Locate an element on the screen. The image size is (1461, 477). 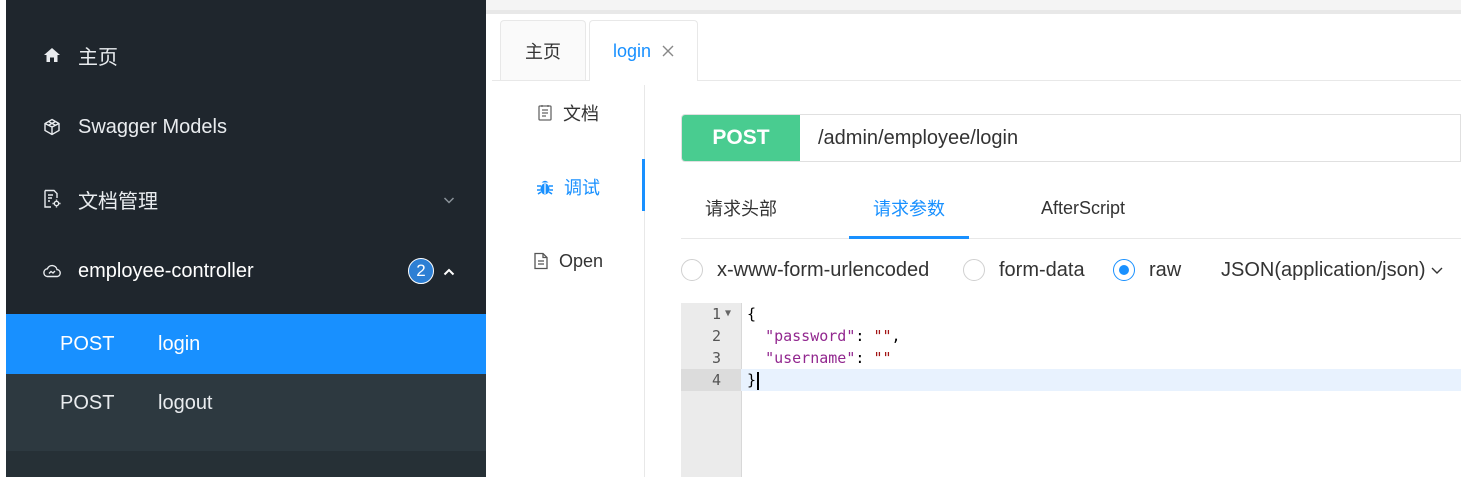
content-type-select: JSON(application/json) is located at coordinates (1332, 270).